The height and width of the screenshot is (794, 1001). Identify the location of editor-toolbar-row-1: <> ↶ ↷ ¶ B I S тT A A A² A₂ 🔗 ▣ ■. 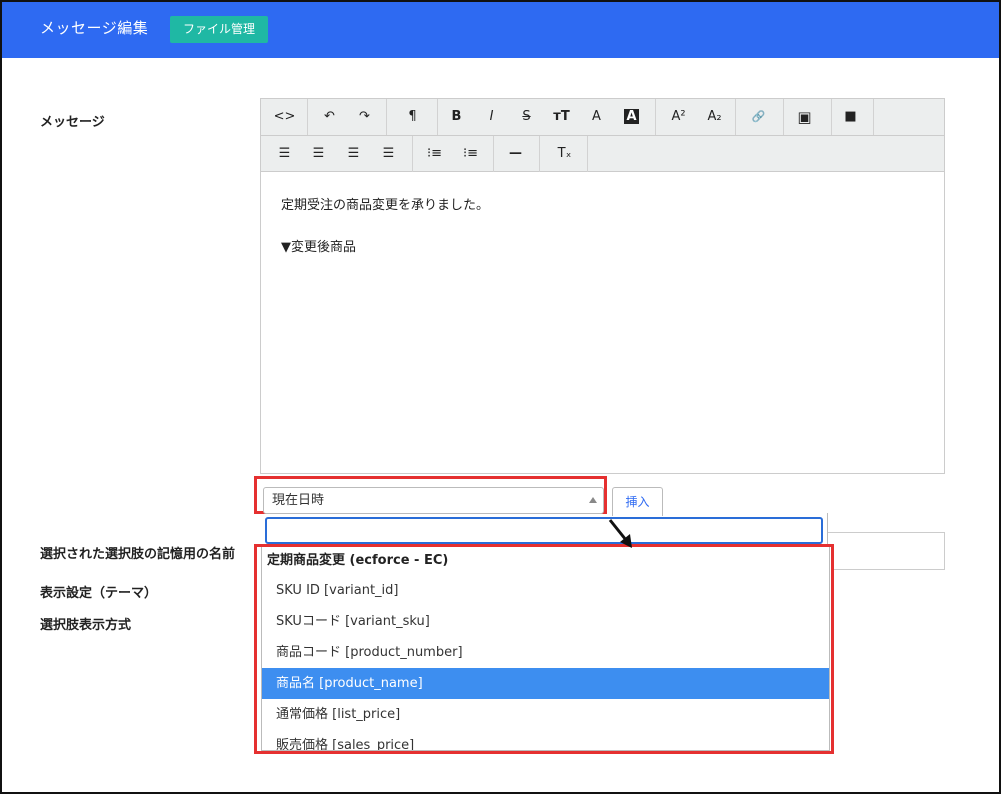
(602, 117).